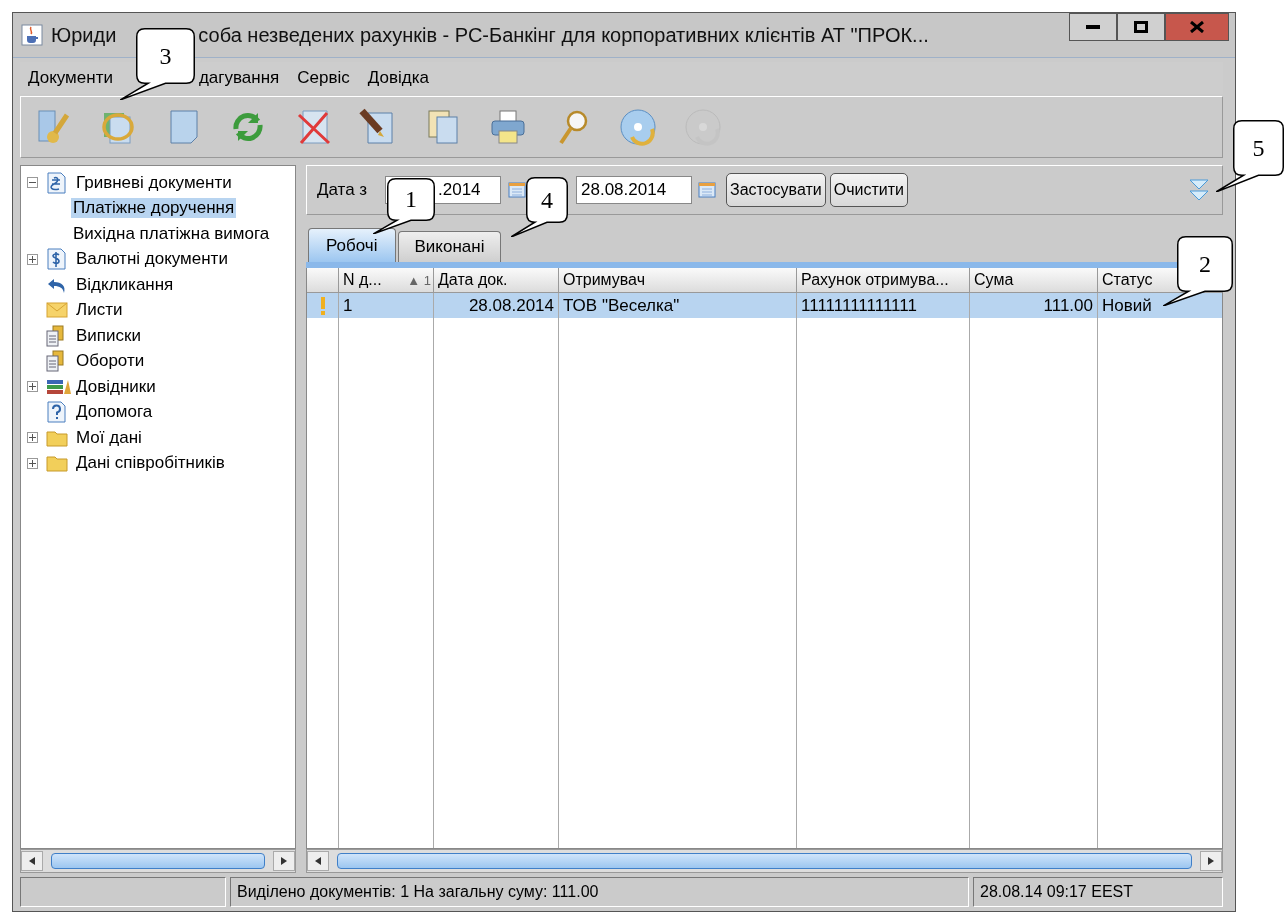  Describe the element at coordinates (343, 190) in the screenshot. I see `date-label: Дата з` at that location.